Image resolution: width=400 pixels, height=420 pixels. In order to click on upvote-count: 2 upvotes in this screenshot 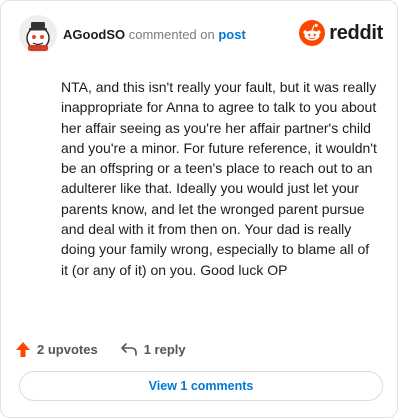, I will do `click(67, 349)`.